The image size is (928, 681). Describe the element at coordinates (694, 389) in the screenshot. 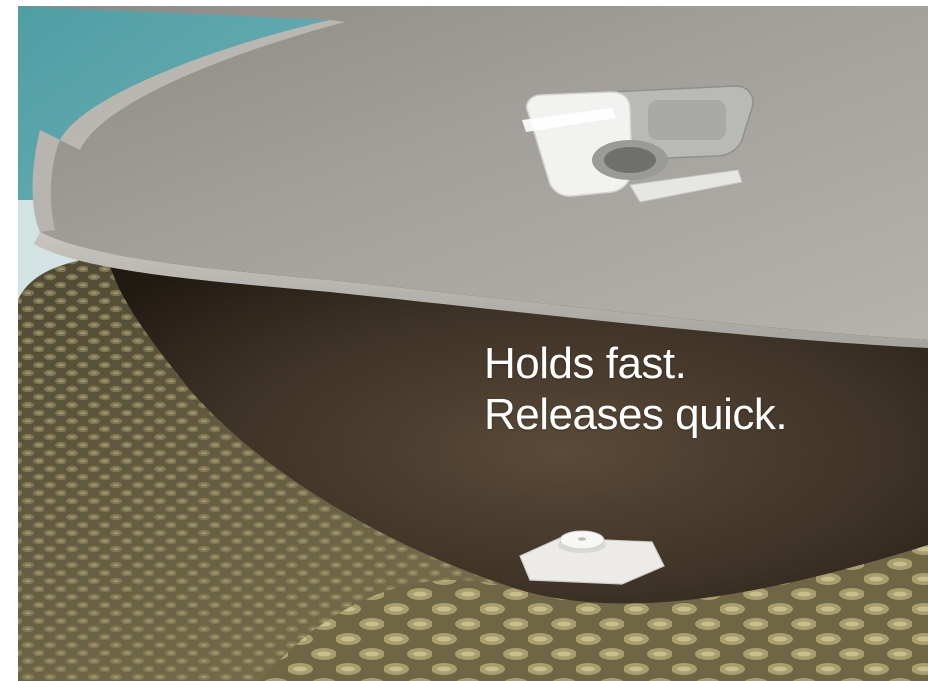

I see `headline: Holds fast. Releases quick.` at that location.